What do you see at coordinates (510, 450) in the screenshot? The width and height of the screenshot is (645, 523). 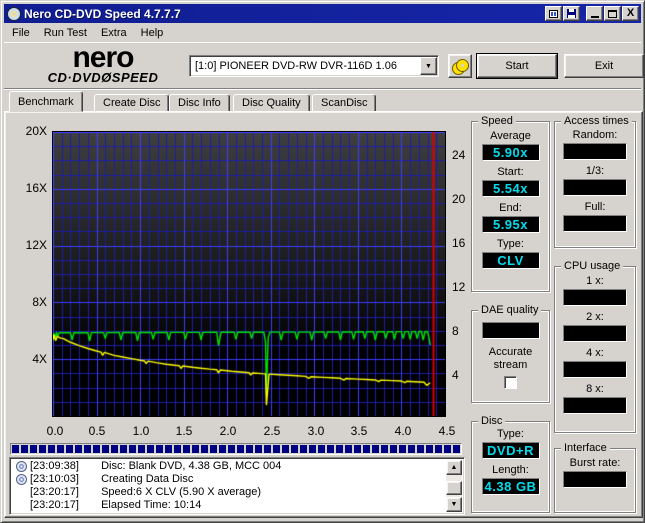 I see `disc-type-value: DVD+R` at bounding box center [510, 450].